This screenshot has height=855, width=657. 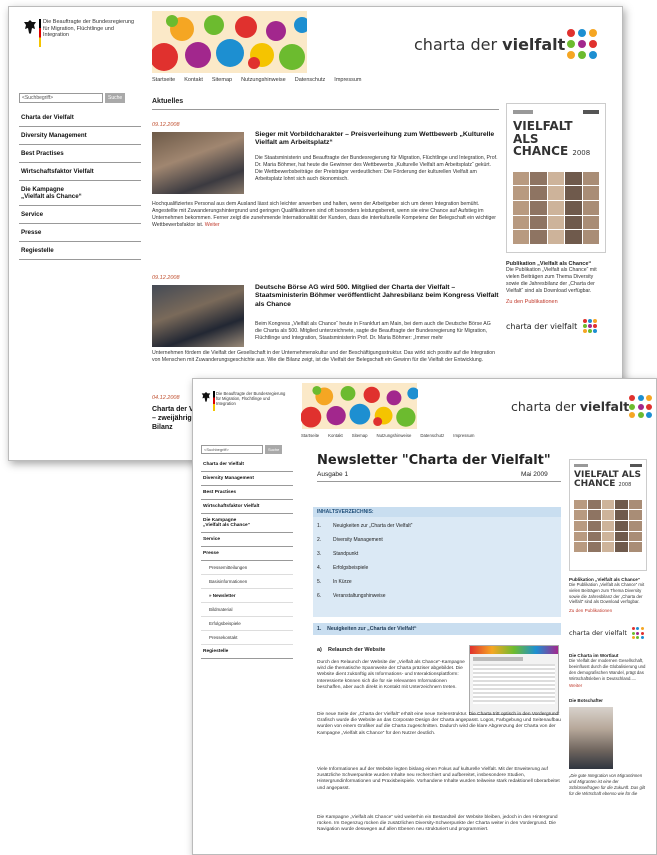 I want to click on sidebar-subitem-label: Pressemitteilungen, so click(x=228, y=567).